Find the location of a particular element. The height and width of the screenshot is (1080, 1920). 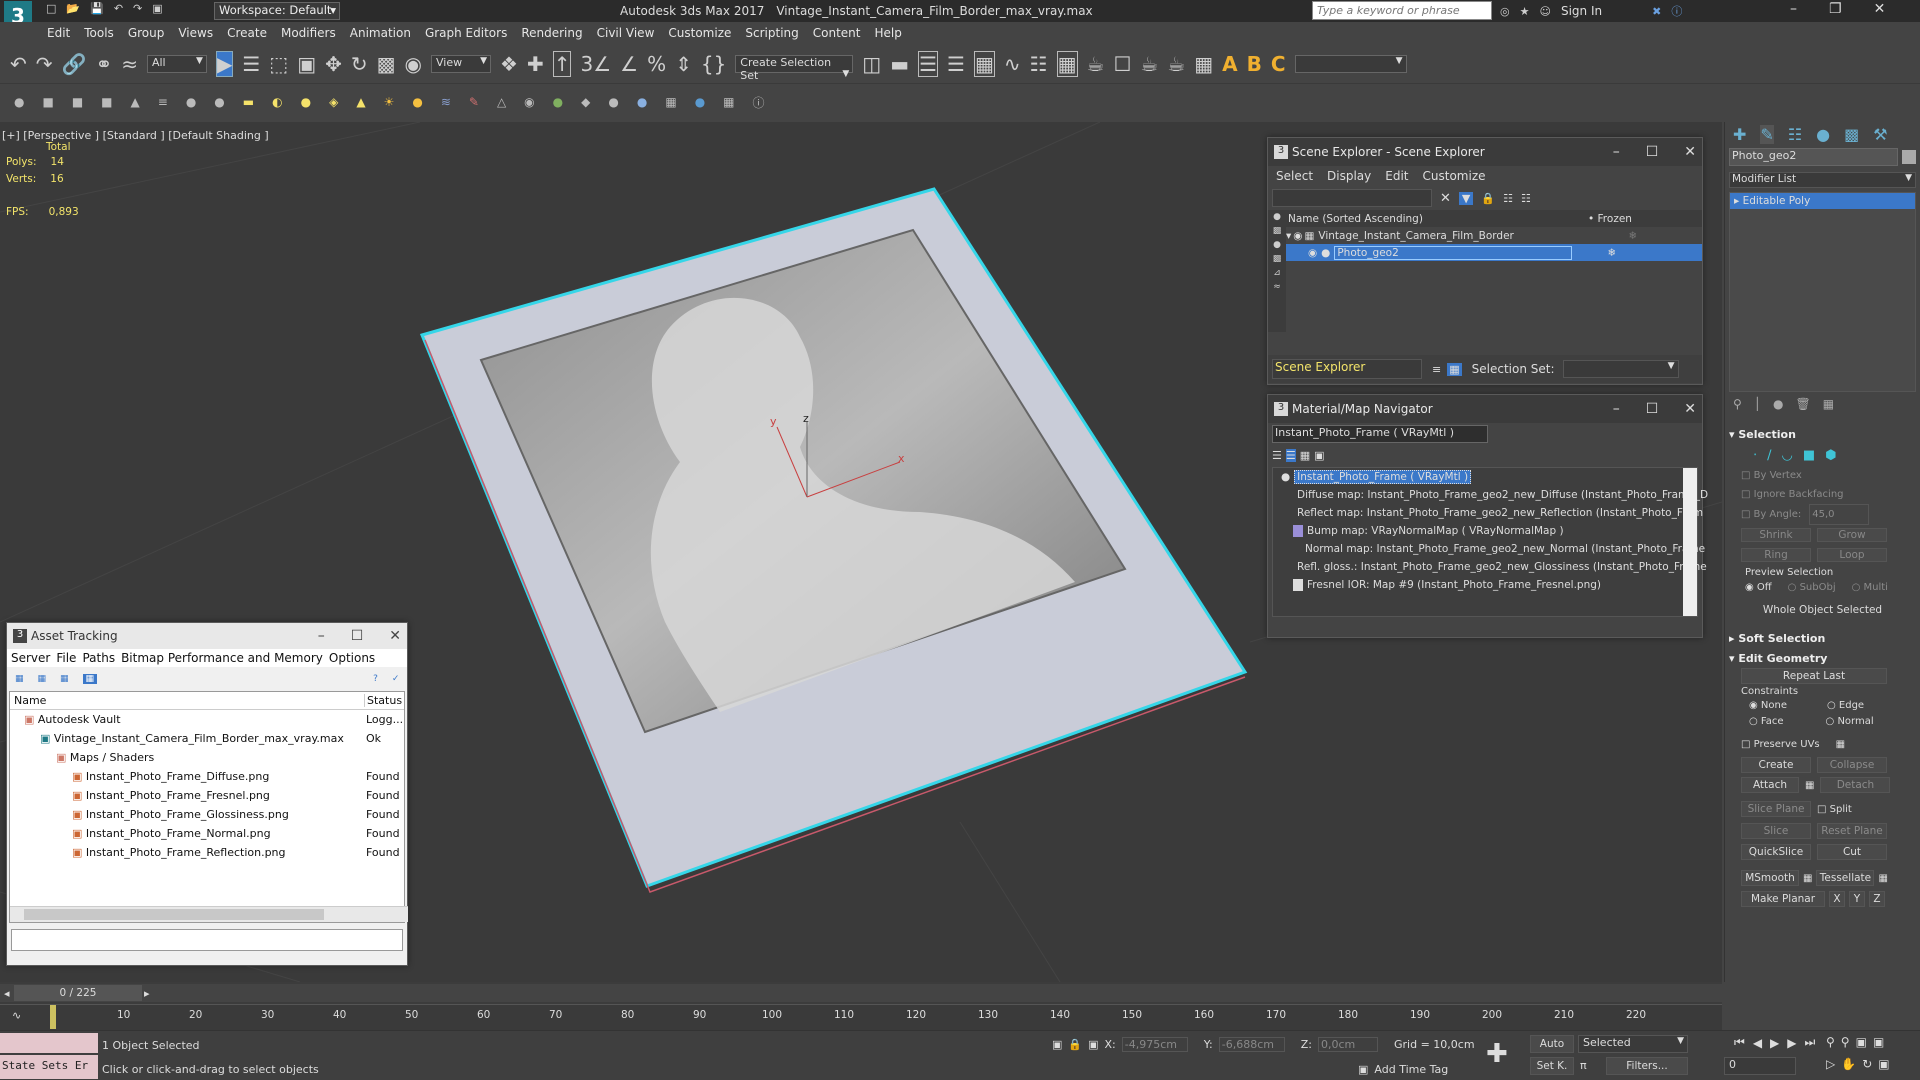

clear-search-icon: ✕ is located at coordinates (1445, 198).